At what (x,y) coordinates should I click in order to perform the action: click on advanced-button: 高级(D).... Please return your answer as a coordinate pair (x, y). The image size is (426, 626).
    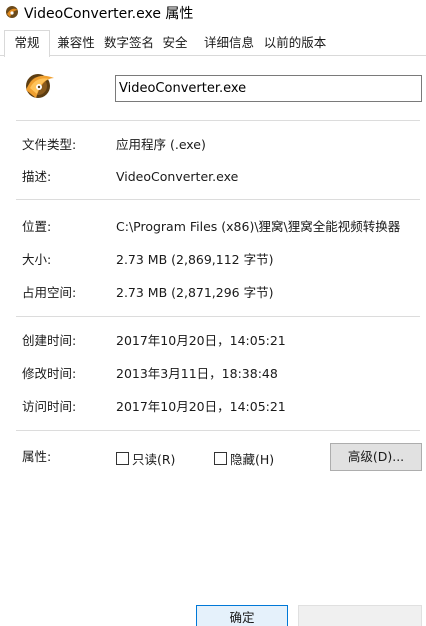
    Looking at the image, I should click on (376, 457).